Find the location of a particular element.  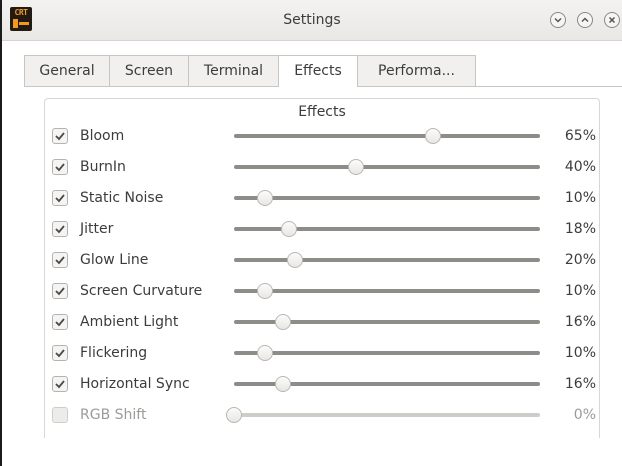

horizontal-sync-label: Horizontal Sync is located at coordinates (135, 384).